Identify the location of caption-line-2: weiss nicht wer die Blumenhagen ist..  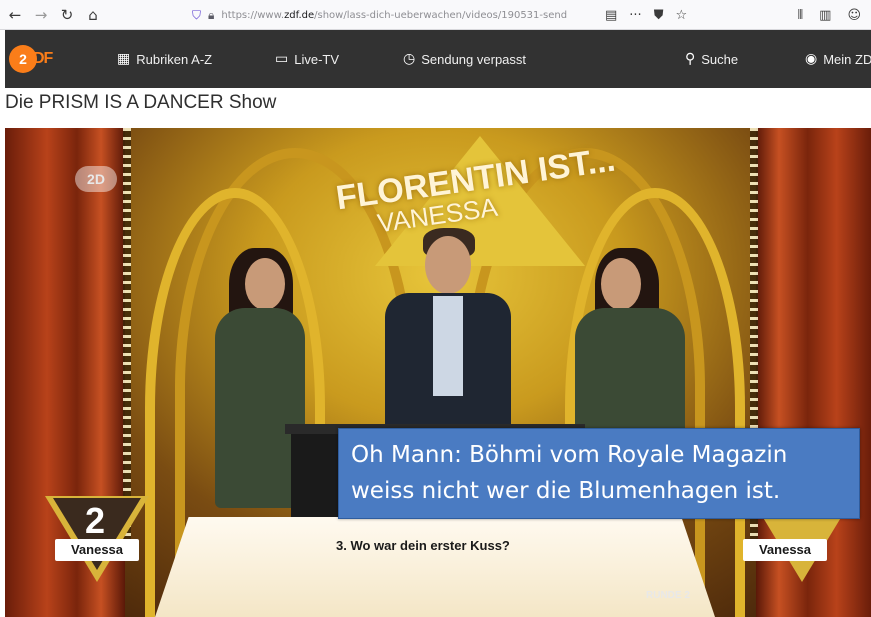
(566, 491).